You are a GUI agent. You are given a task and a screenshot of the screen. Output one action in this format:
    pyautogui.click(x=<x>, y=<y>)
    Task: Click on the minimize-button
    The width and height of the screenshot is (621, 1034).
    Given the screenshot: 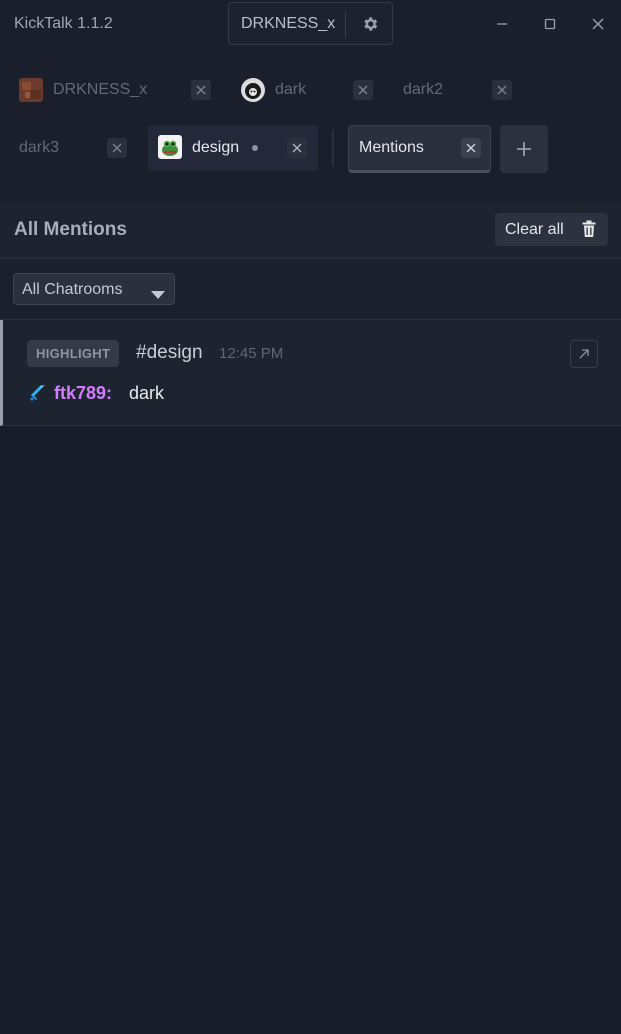 What is the action you would take?
    pyautogui.click(x=502, y=24)
    